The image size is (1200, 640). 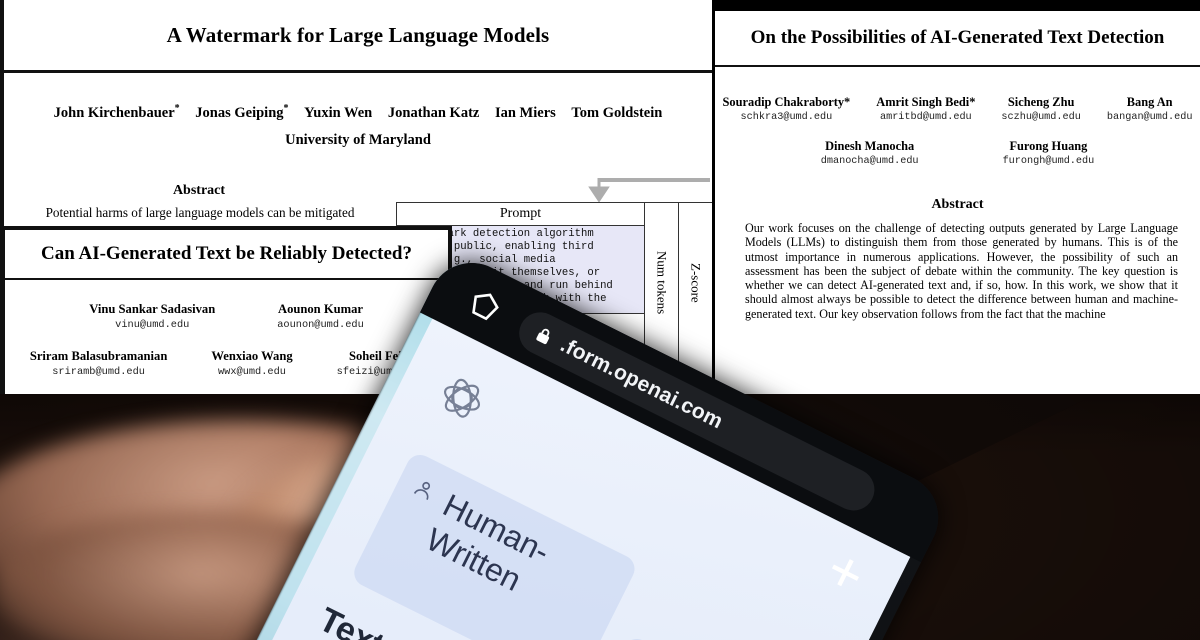 I want to click on author-name: Bang An, so click(x=1149, y=102).